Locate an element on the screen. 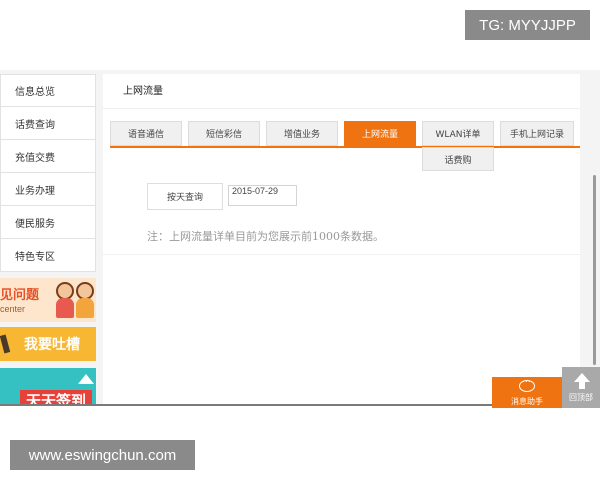  title-divider is located at coordinates (341, 108).